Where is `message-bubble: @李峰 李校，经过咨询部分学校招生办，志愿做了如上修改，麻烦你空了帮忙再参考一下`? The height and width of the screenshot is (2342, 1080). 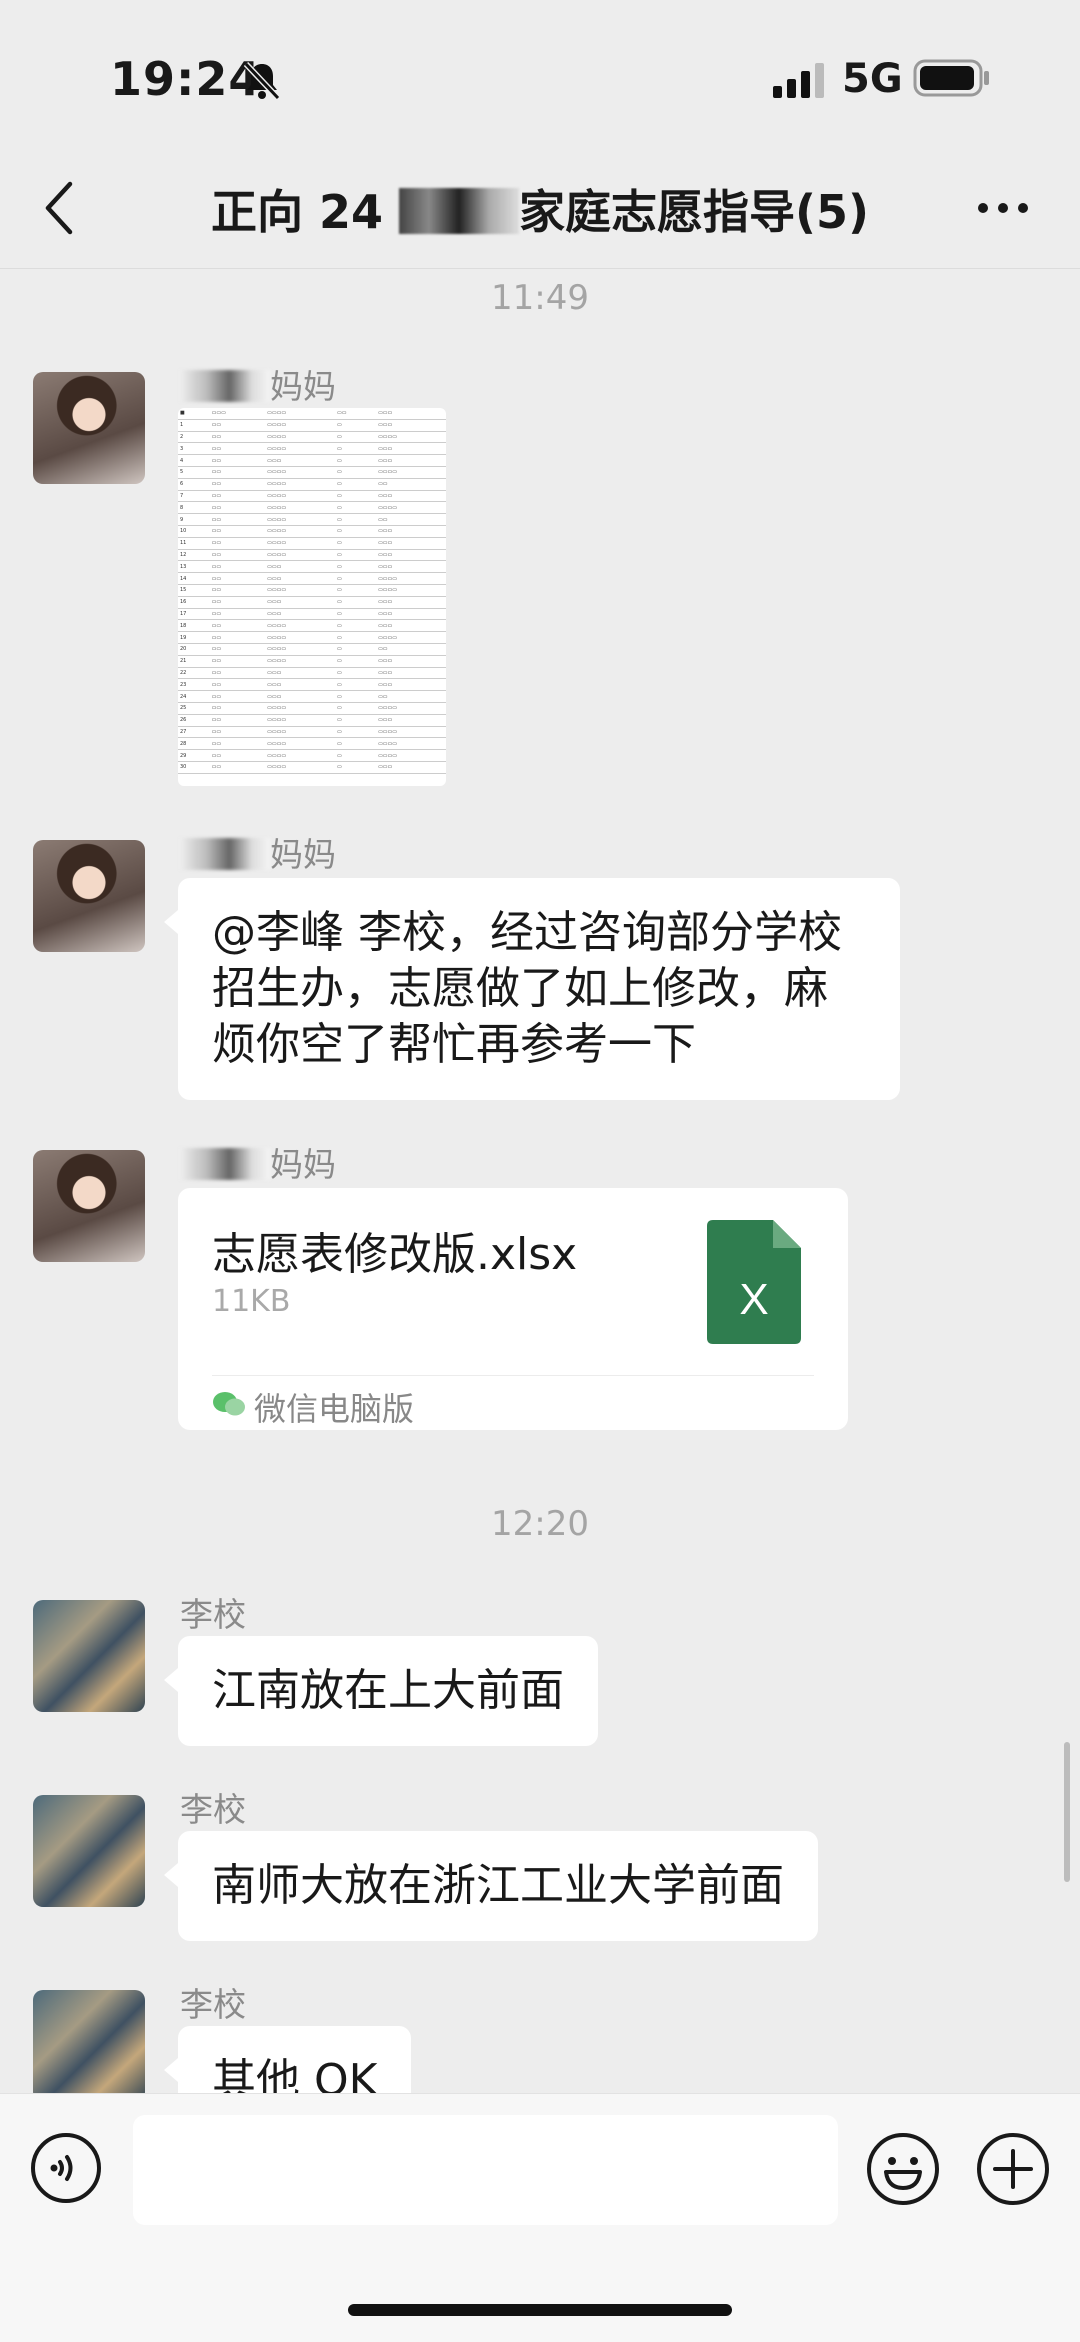
message-bubble: @李峰 李校，经过咨询部分学校招生办，志愿做了如上修改，麻烦你空了帮忙再参考一下 is located at coordinates (532, 989).